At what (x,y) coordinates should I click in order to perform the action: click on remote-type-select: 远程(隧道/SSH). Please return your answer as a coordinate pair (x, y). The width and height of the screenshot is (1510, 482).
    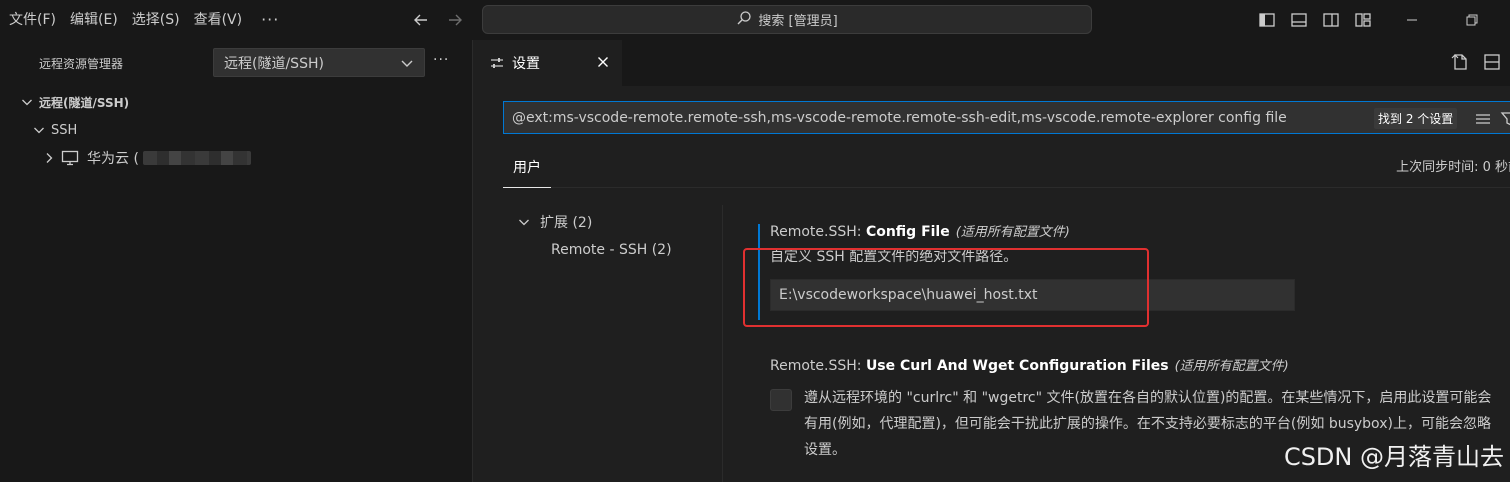
    Looking at the image, I should click on (319, 62).